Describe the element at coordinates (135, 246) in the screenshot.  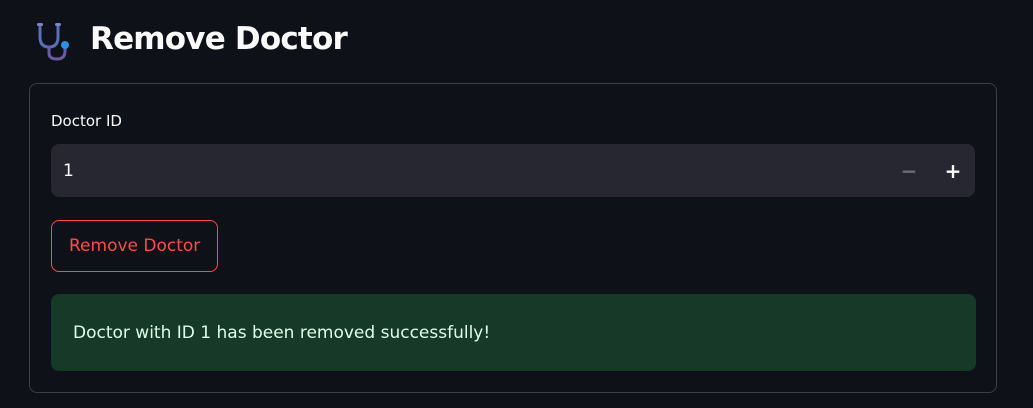
I see `remove-doctor-button: Remove Doctor` at that location.